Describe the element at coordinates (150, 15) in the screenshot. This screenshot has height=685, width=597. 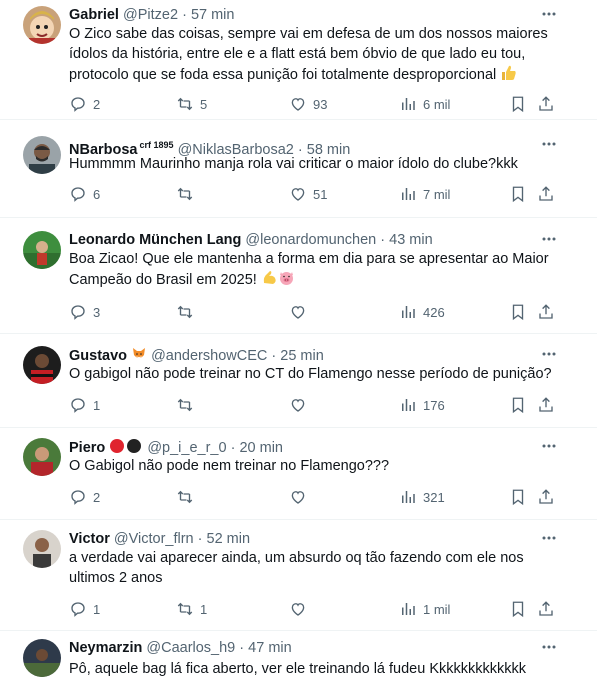
I see `author-handle: @Pitze2` at that location.